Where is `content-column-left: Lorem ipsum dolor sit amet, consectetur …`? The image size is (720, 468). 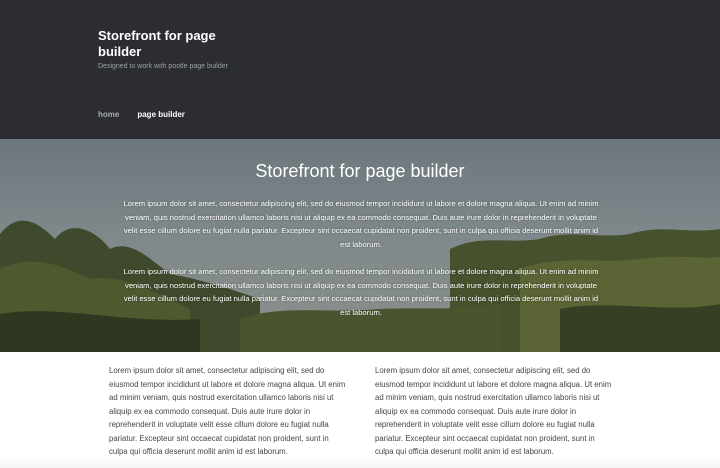
content-column-left: Lorem ipsum dolor sit amet, consectetur … is located at coordinates (227, 411).